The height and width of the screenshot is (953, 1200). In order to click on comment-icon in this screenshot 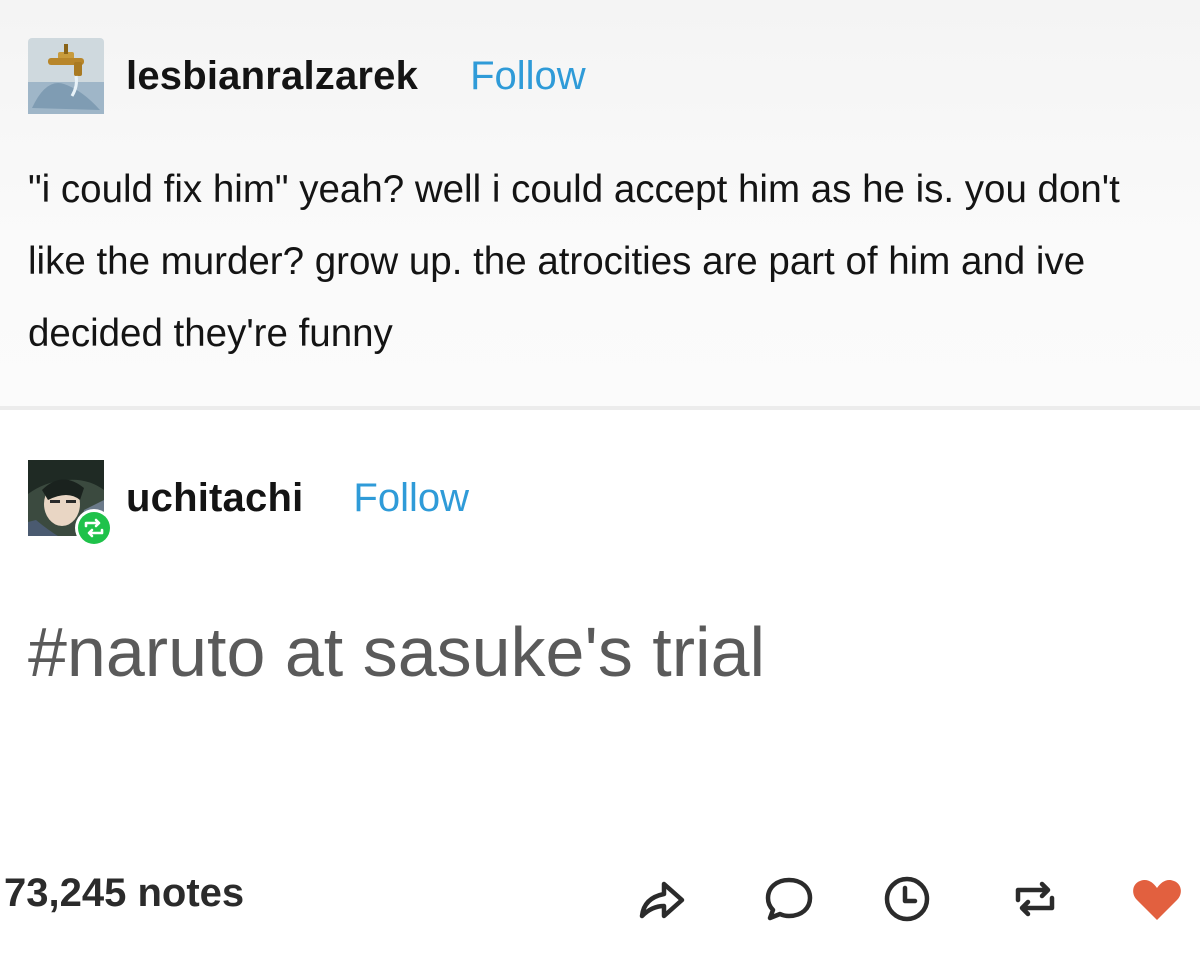, I will do `click(789, 899)`.